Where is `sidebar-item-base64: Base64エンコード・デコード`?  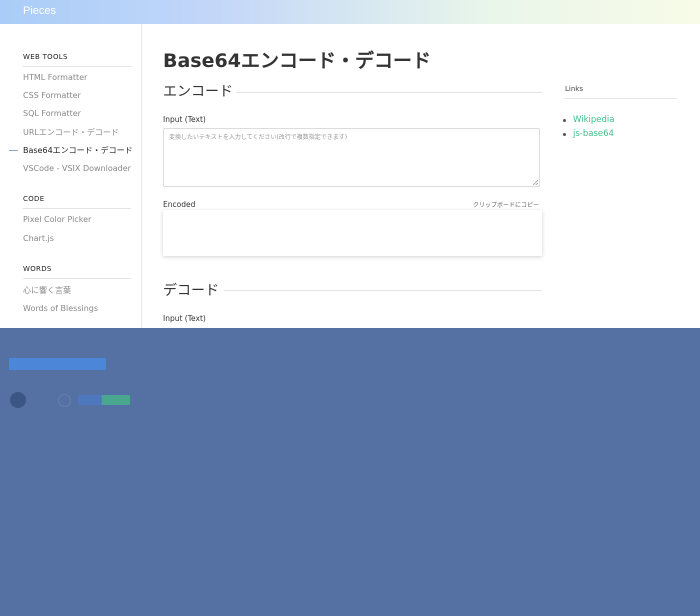
sidebar-item-base64: Base64エンコード・デコード is located at coordinates (78, 150).